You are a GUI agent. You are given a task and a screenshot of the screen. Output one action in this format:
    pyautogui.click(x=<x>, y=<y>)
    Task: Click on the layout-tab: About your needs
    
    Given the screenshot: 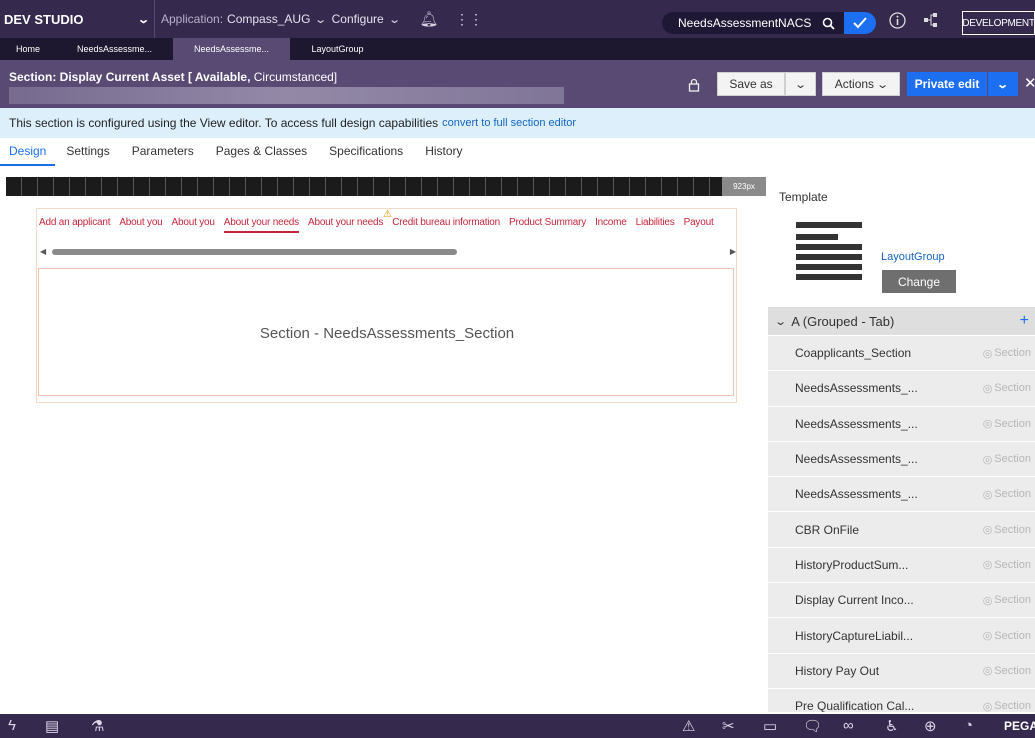 What is the action you would take?
    pyautogui.click(x=345, y=225)
    